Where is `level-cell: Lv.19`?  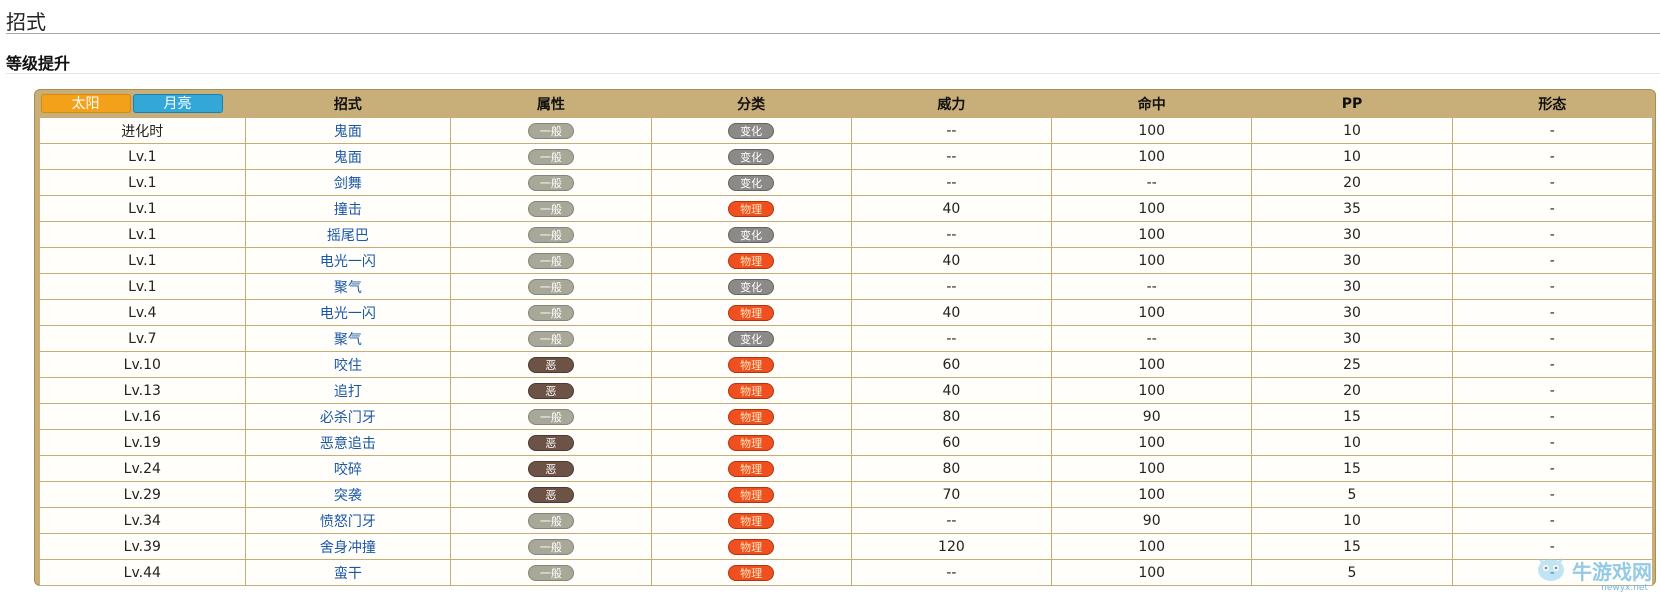
level-cell: Lv.19 is located at coordinates (142, 442).